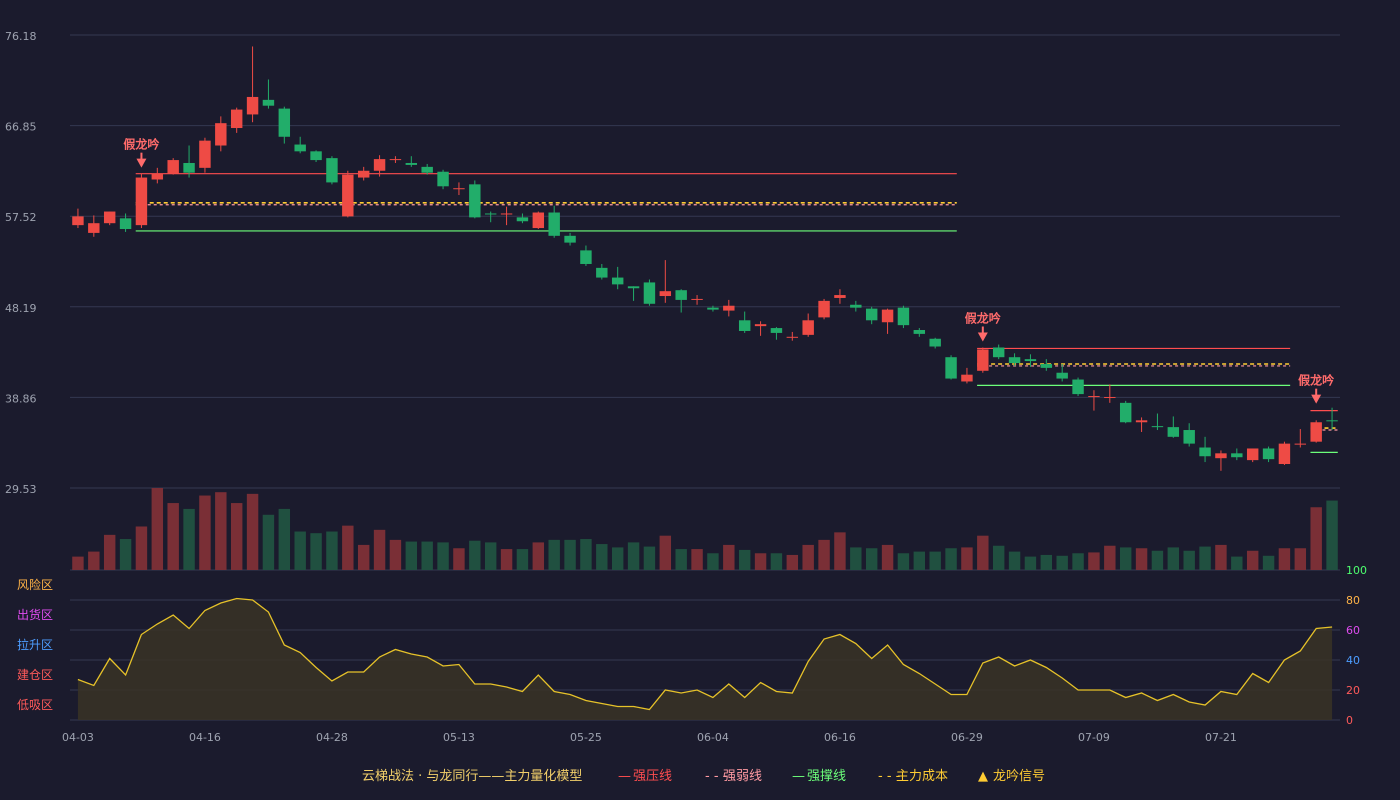 The width and height of the screenshot is (1400, 800). Describe the element at coordinates (459, 737) in the screenshot. I see `date-tick-label: 05-13` at that location.